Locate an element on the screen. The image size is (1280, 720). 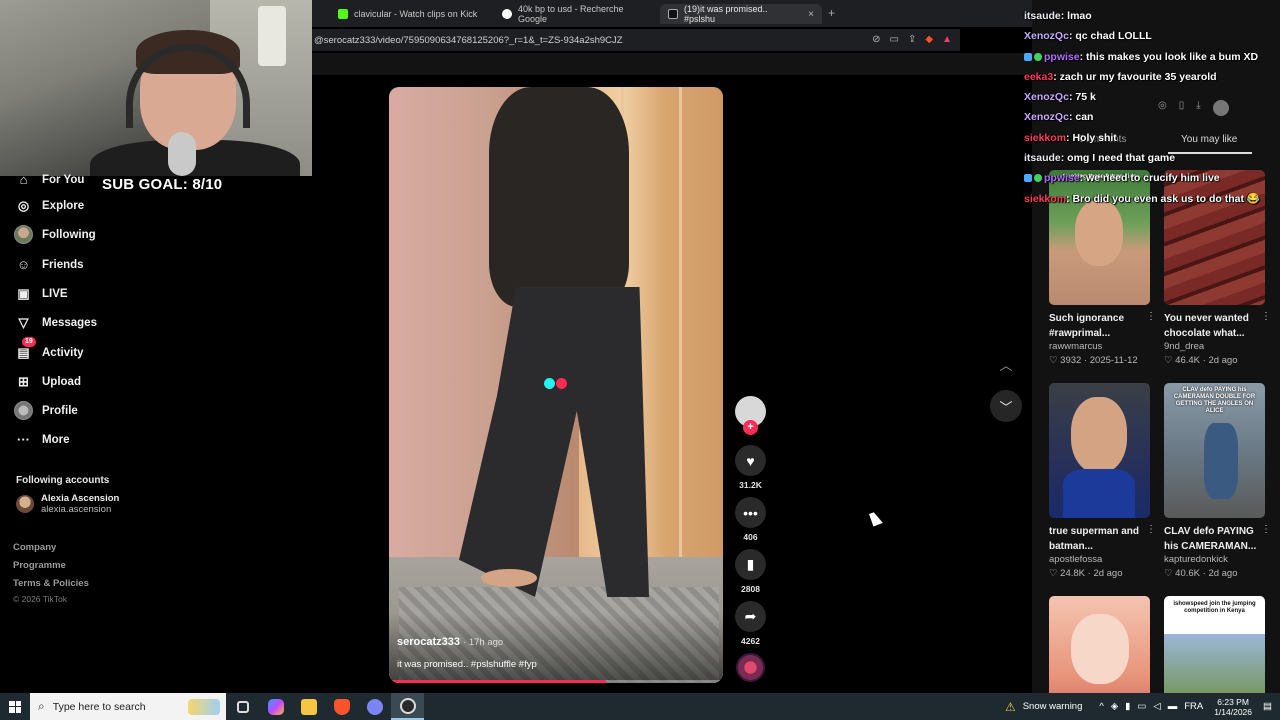
shield-icon: ◈ is located at coordinates (1114, 706).